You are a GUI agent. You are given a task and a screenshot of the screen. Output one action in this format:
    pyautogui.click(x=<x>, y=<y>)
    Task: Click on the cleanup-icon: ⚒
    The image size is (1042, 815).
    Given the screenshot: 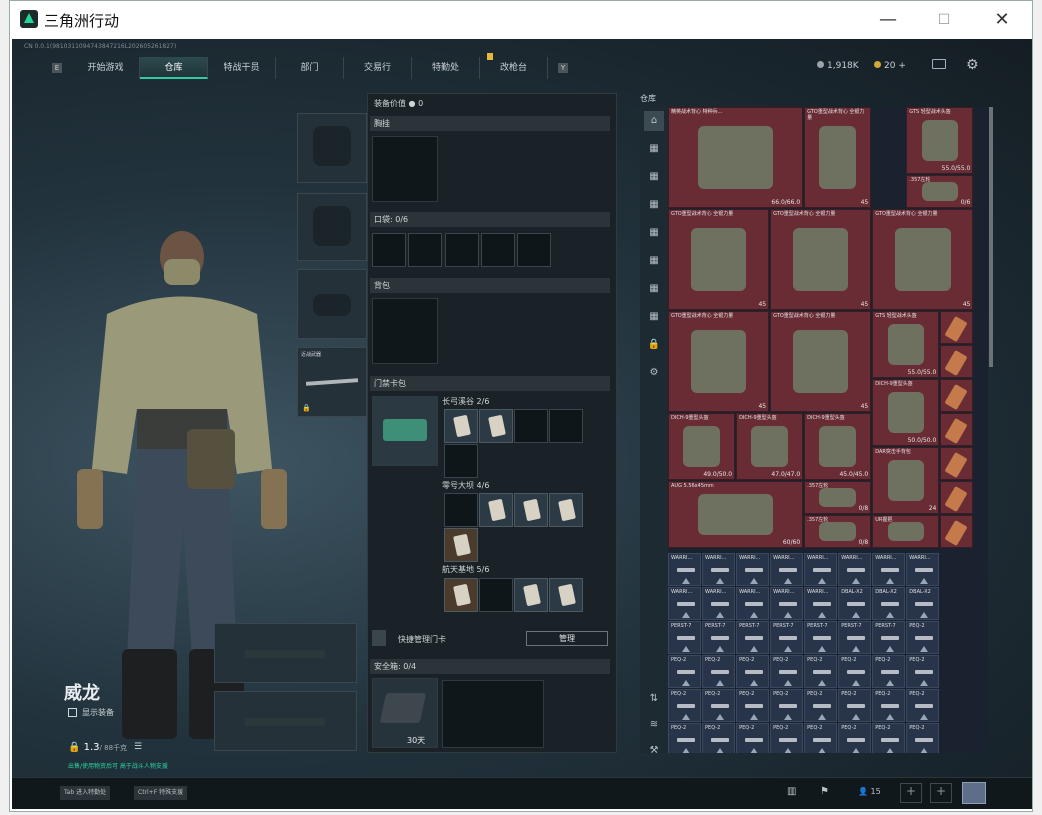 What is the action you would take?
    pyautogui.click(x=654, y=751)
    